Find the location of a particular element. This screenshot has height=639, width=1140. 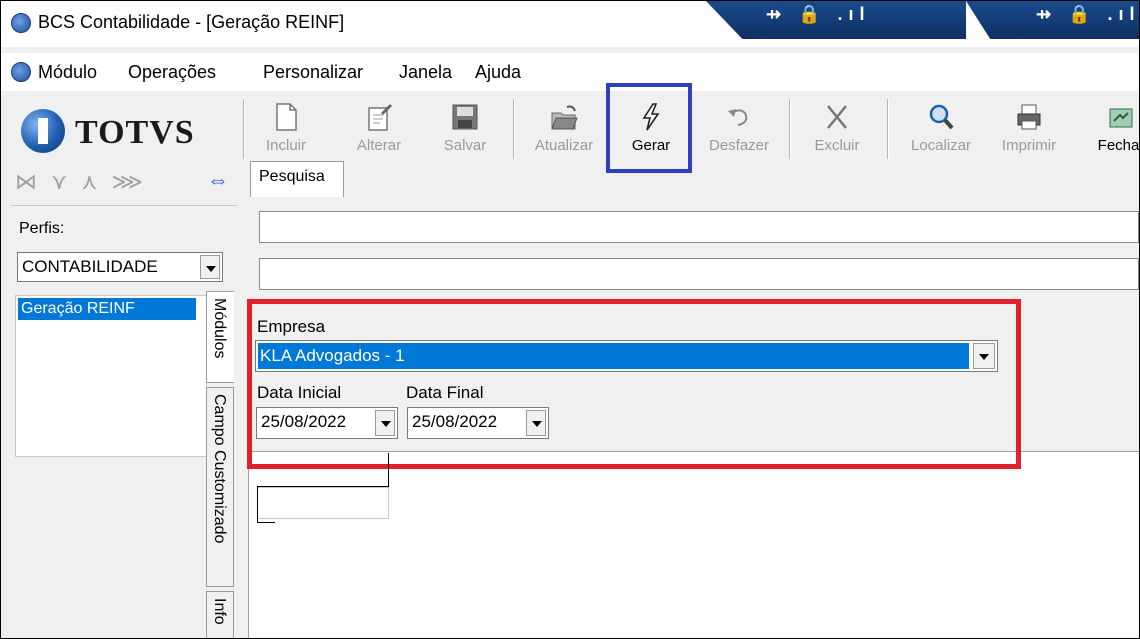

window-title: BCS Contabilidade - [Geração REINF] is located at coordinates (191, 22).